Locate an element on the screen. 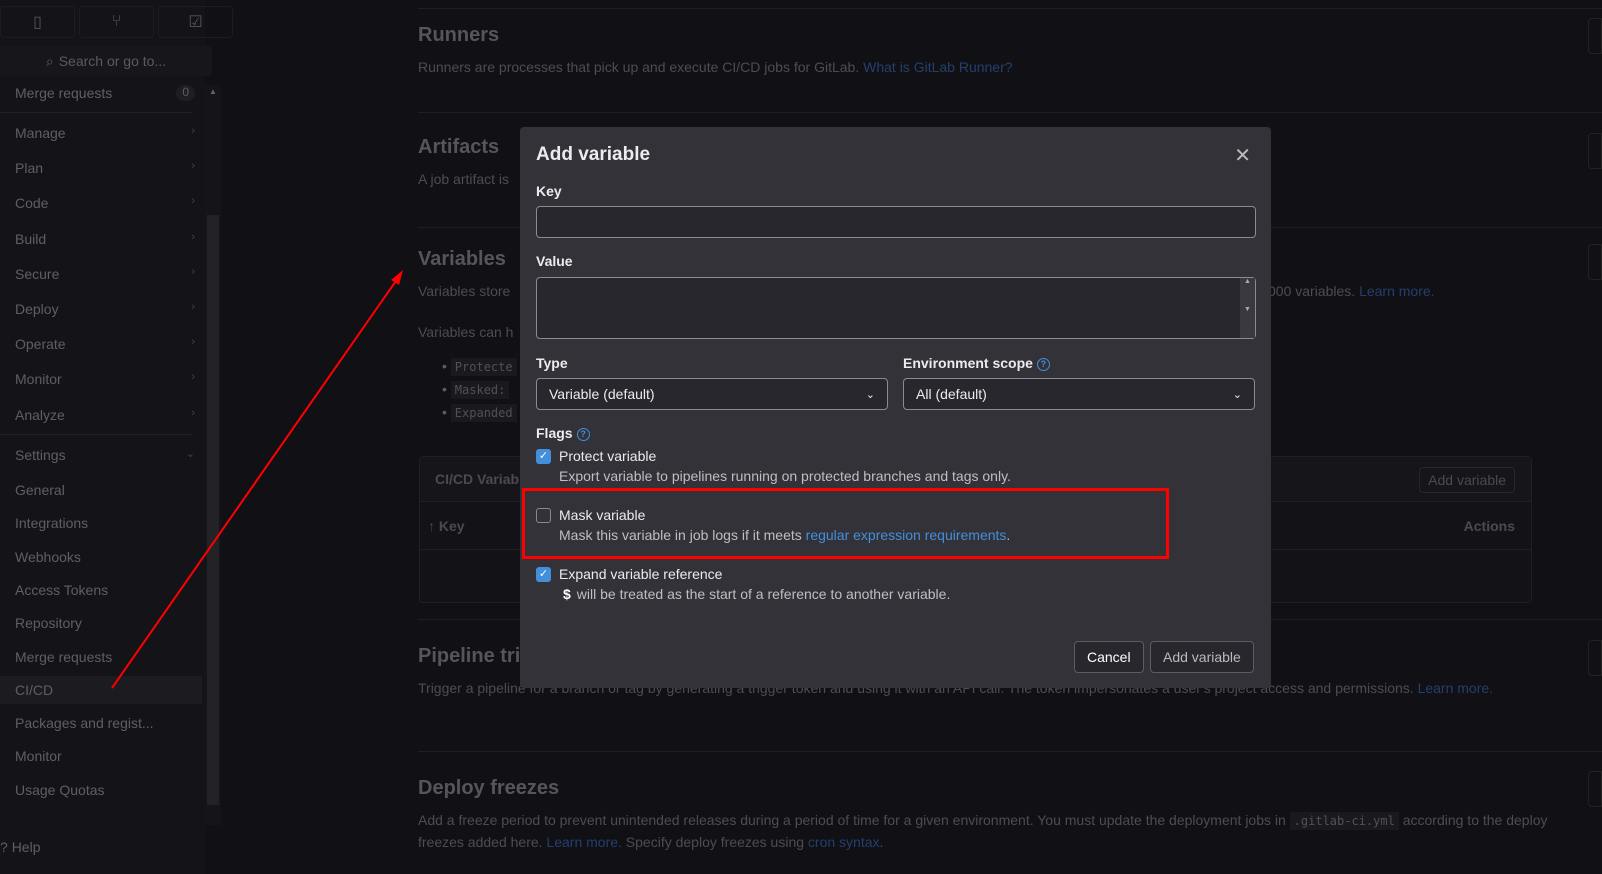 The width and height of the screenshot is (1602, 874). annotation-arrow is located at coordinates (257, 479).